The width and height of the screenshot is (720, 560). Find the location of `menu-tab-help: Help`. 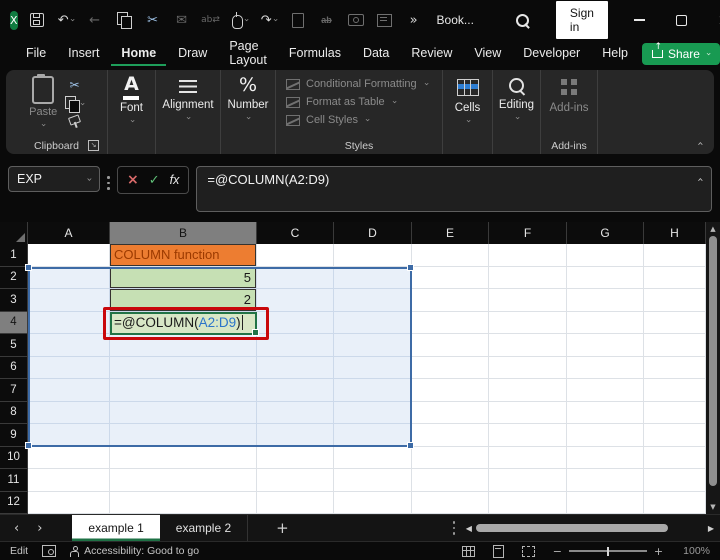

menu-tab-help: Help is located at coordinates (615, 54).